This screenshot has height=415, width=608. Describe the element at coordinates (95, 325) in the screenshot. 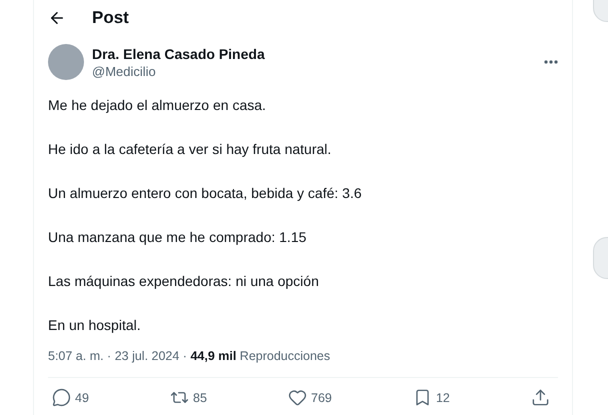

I see `post-paragraph: En un hospital.` at that location.